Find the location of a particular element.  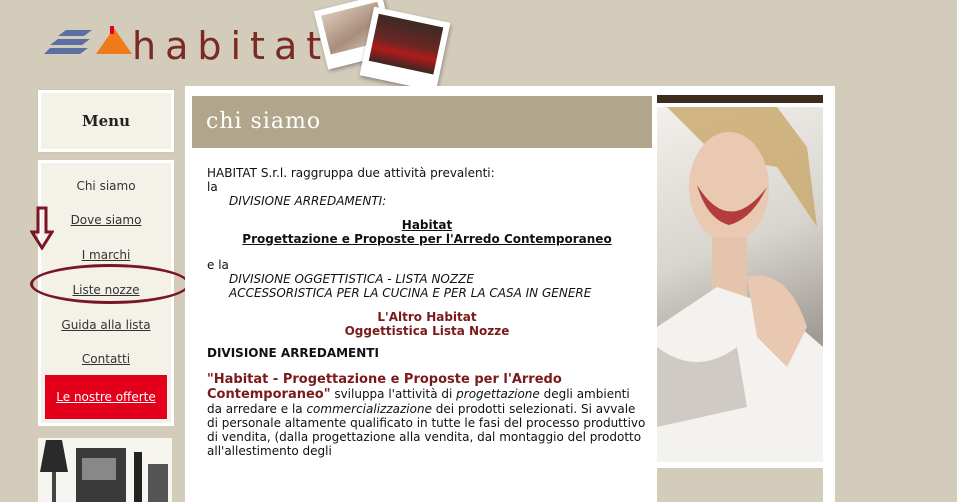

polaroid-photo is located at coordinates (405, 49).